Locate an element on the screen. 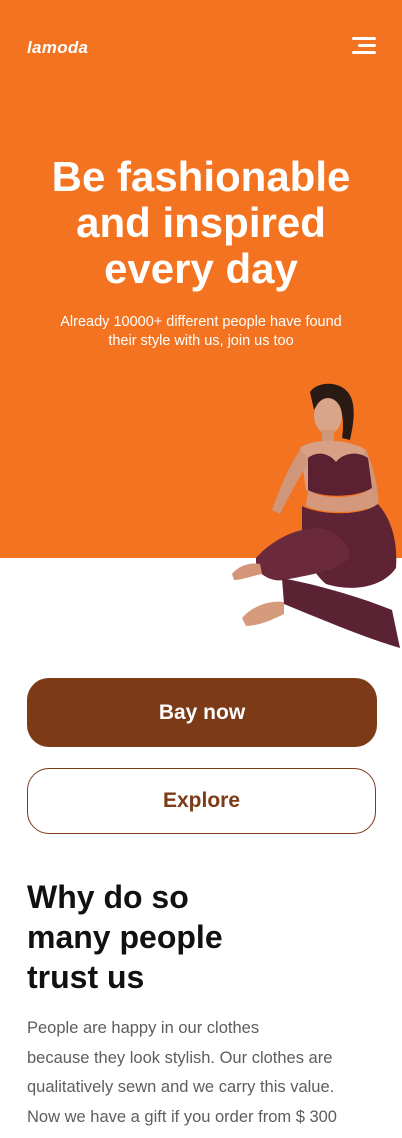 The image size is (402, 1138). hero-title-line: and inspired is located at coordinates (201, 222).